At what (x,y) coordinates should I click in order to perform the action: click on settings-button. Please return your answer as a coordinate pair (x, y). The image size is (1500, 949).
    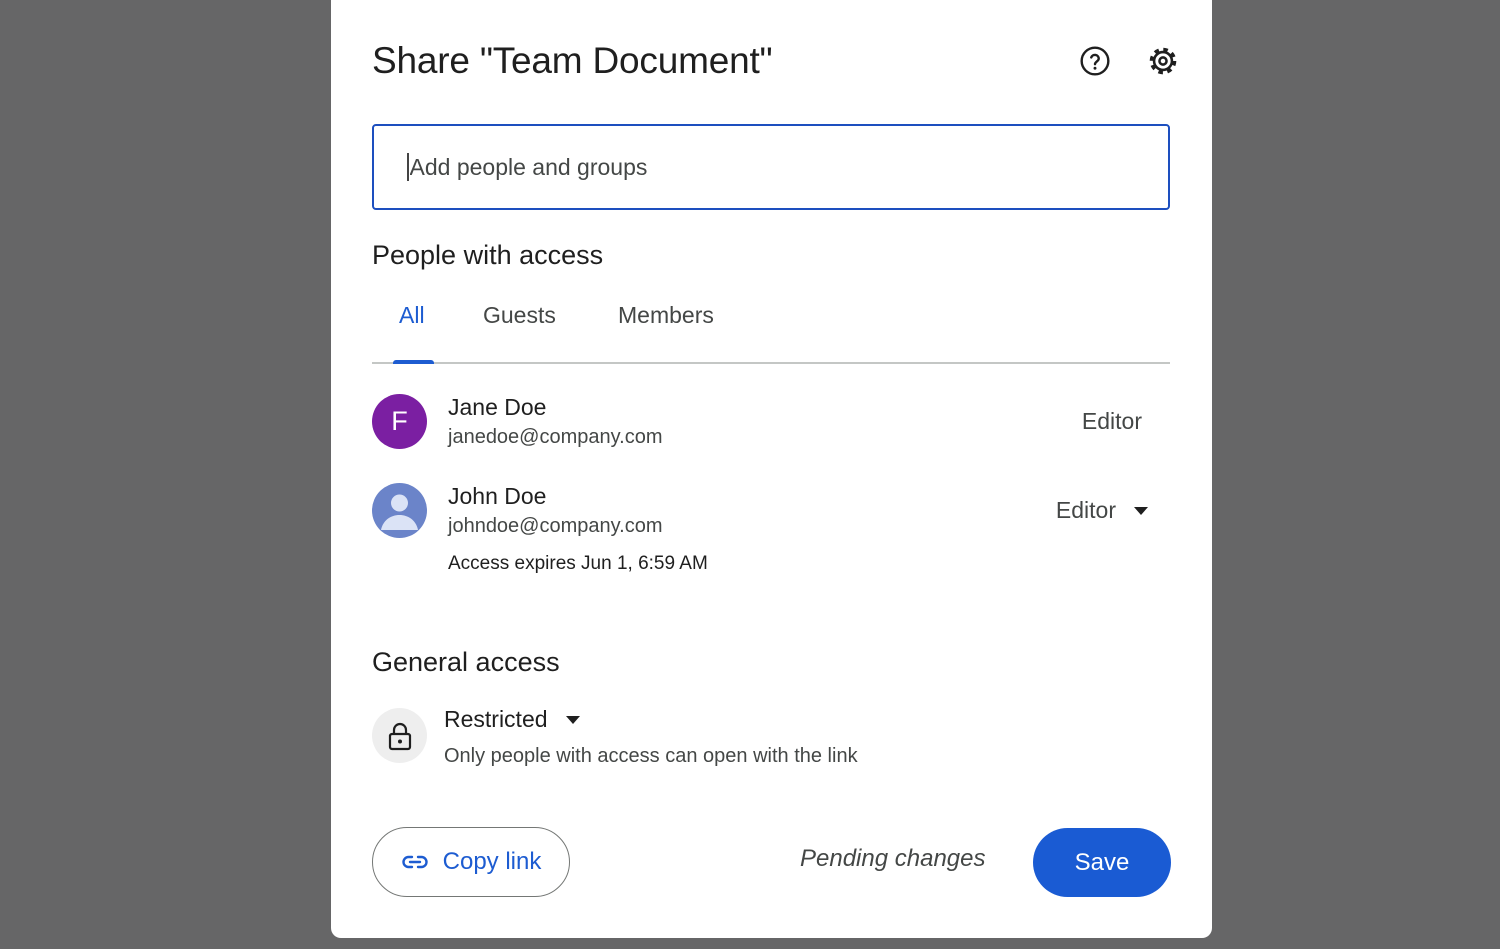
    Looking at the image, I should click on (1163, 61).